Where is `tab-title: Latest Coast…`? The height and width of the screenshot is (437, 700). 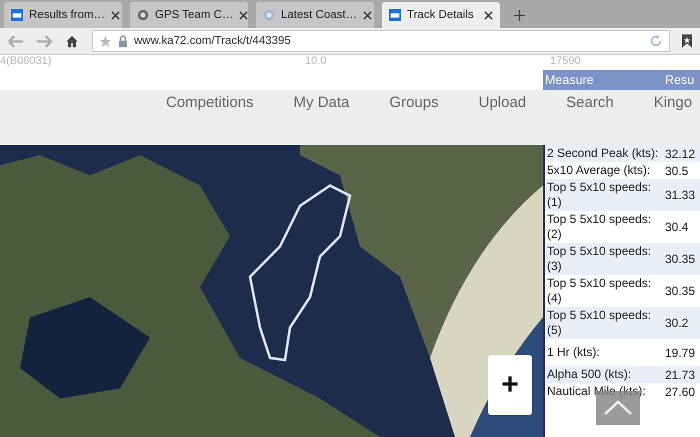
tab-title: Latest Coast… is located at coordinates (319, 15).